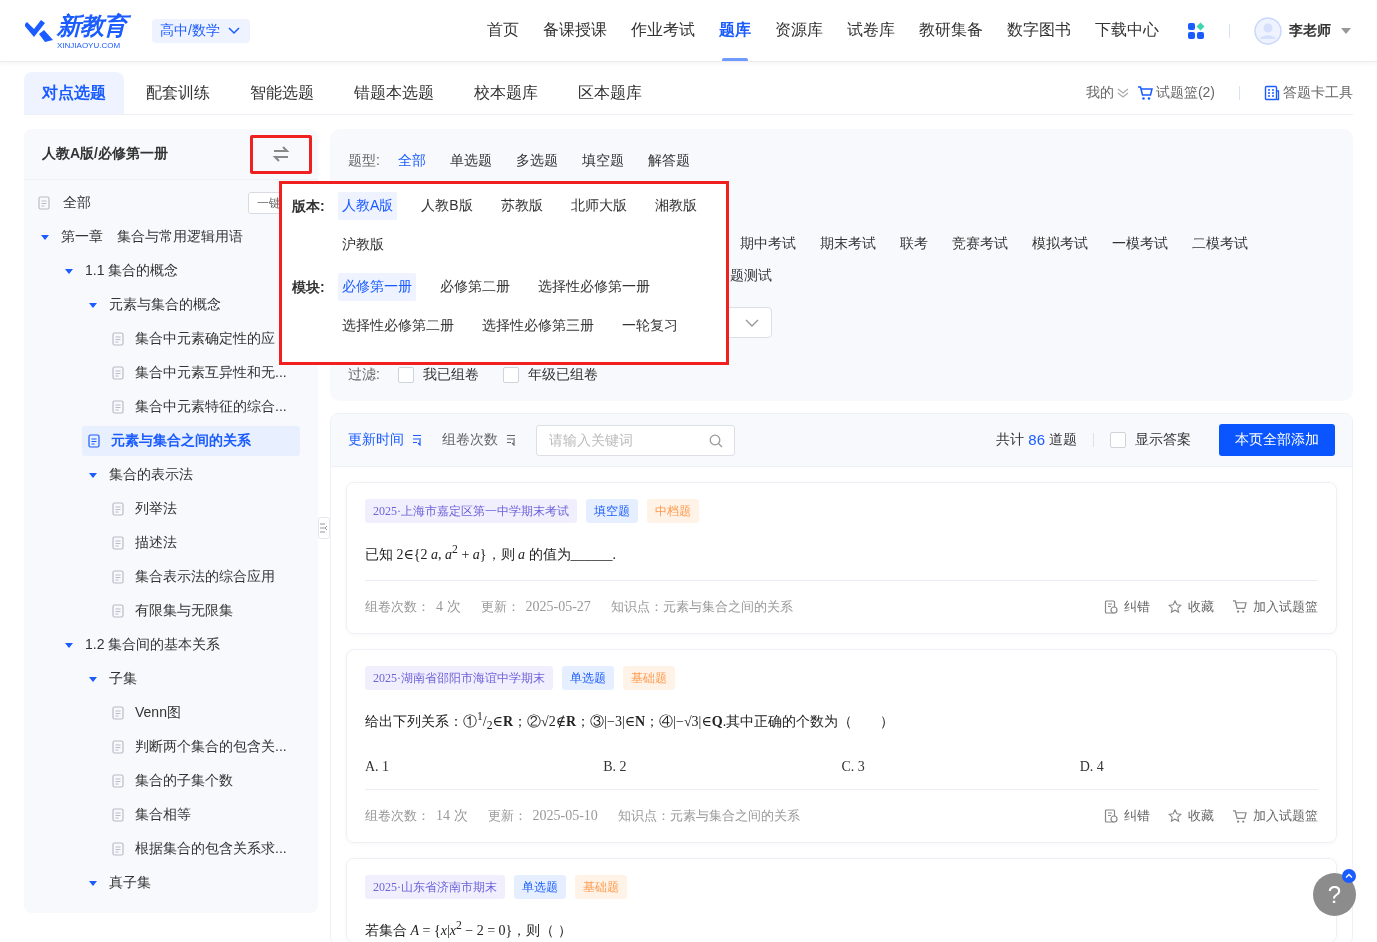  What do you see at coordinates (448, 606) in the screenshot?
I see `meta-text: 4 次` at bounding box center [448, 606].